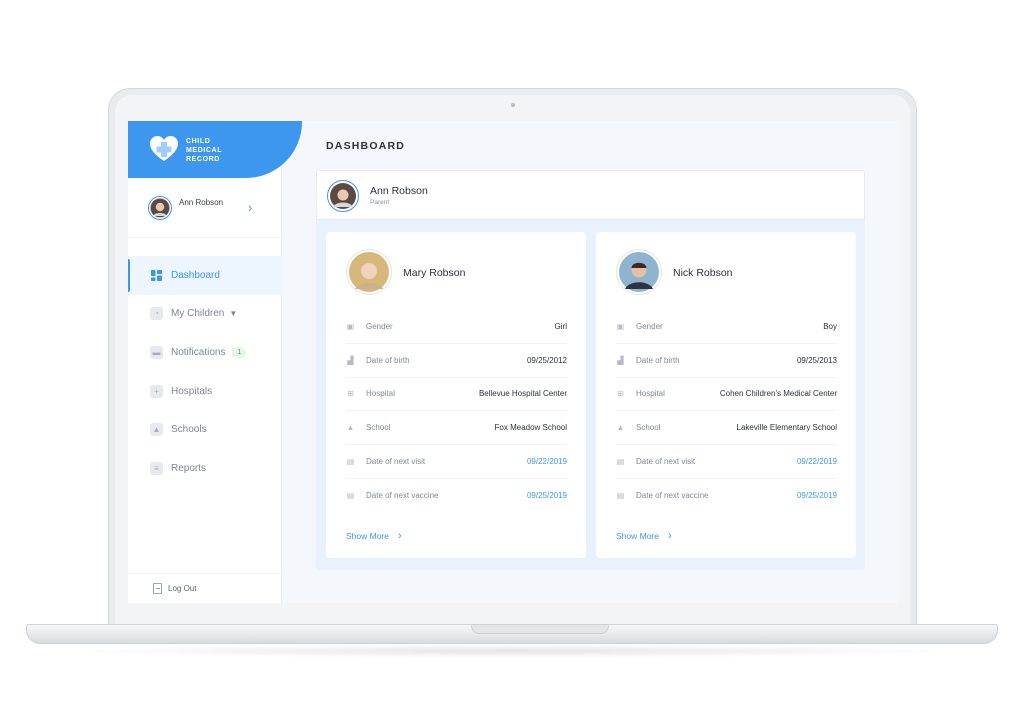 Image resolution: width=1024 pixels, height=723 pixels. Describe the element at coordinates (195, 275) in the screenshot. I see `nav-label-dashboard: Dashboard` at that location.